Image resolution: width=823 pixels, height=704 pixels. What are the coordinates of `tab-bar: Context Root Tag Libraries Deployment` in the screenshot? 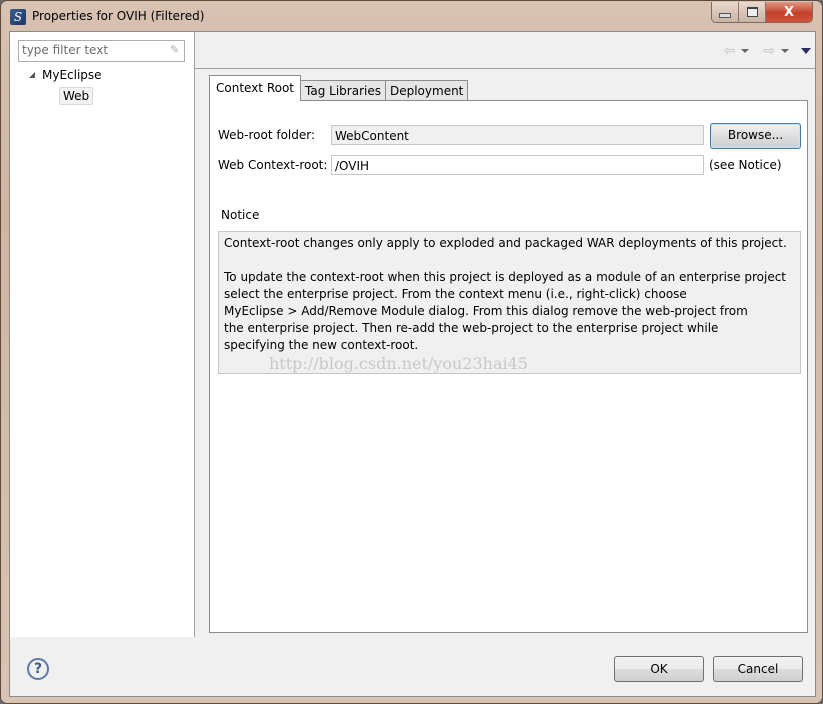 It's located at (339, 88).